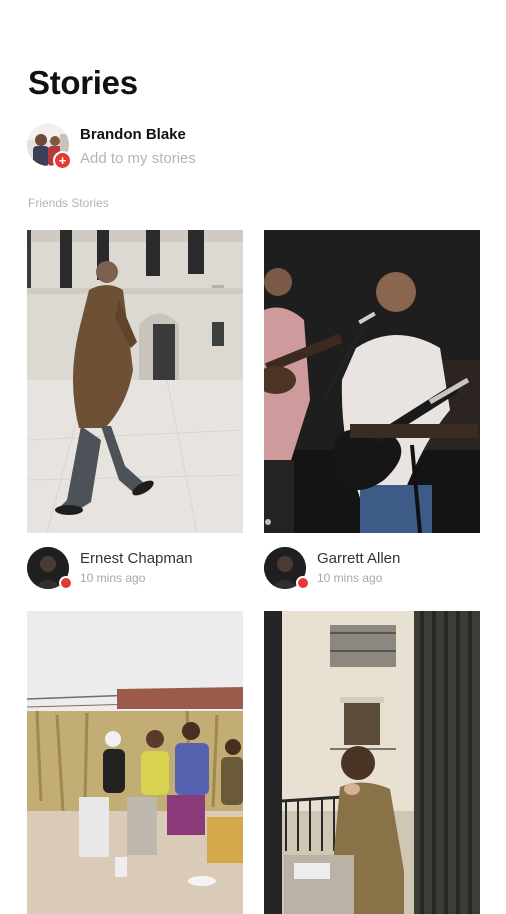 The width and height of the screenshot is (506, 914). I want to click on story-card-ernest-chapman, so click(135, 381).